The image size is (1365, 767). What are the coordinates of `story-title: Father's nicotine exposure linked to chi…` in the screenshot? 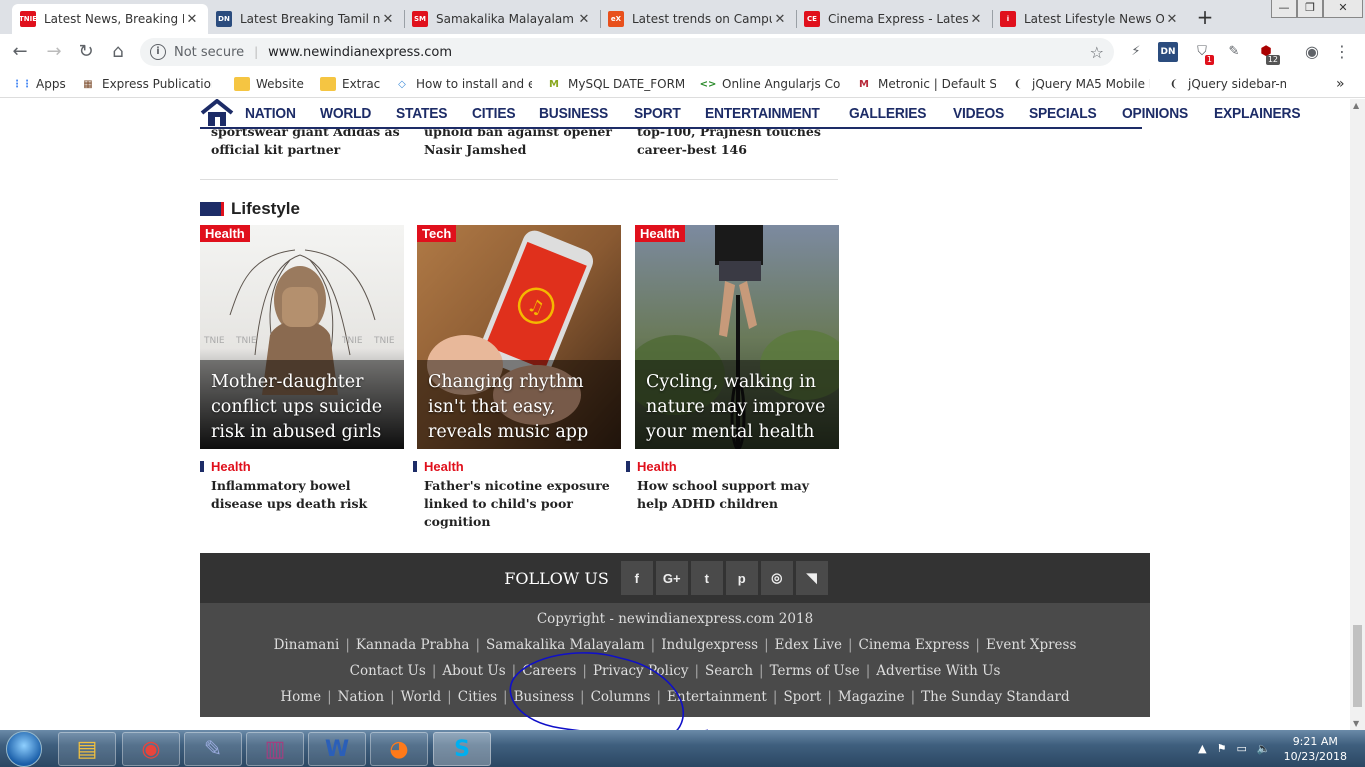 It's located at (518, 504).